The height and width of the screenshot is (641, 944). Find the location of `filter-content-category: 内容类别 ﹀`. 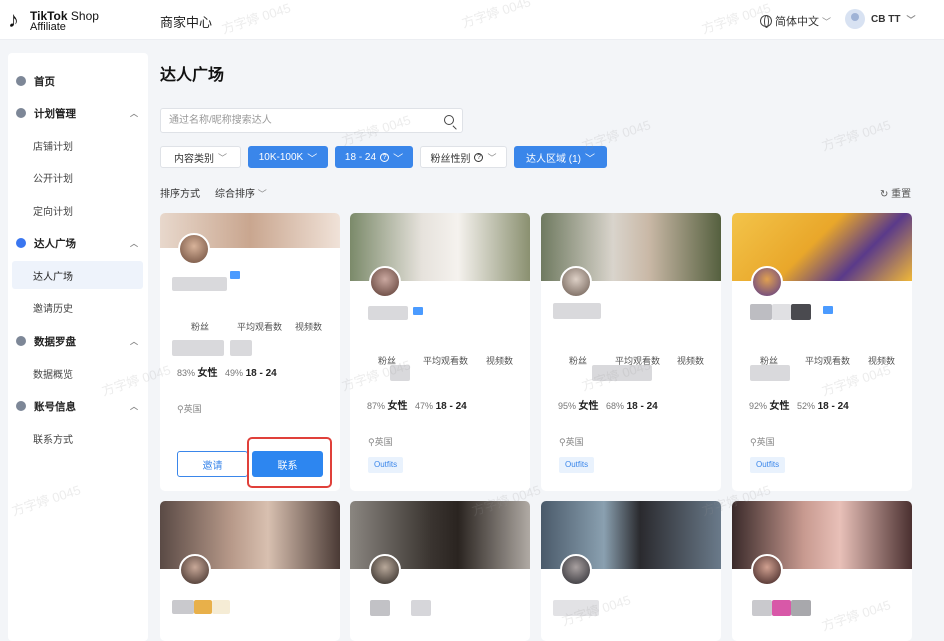

filter-content-category: 内容类别 ﹀ is located at coordinates (200, 157).